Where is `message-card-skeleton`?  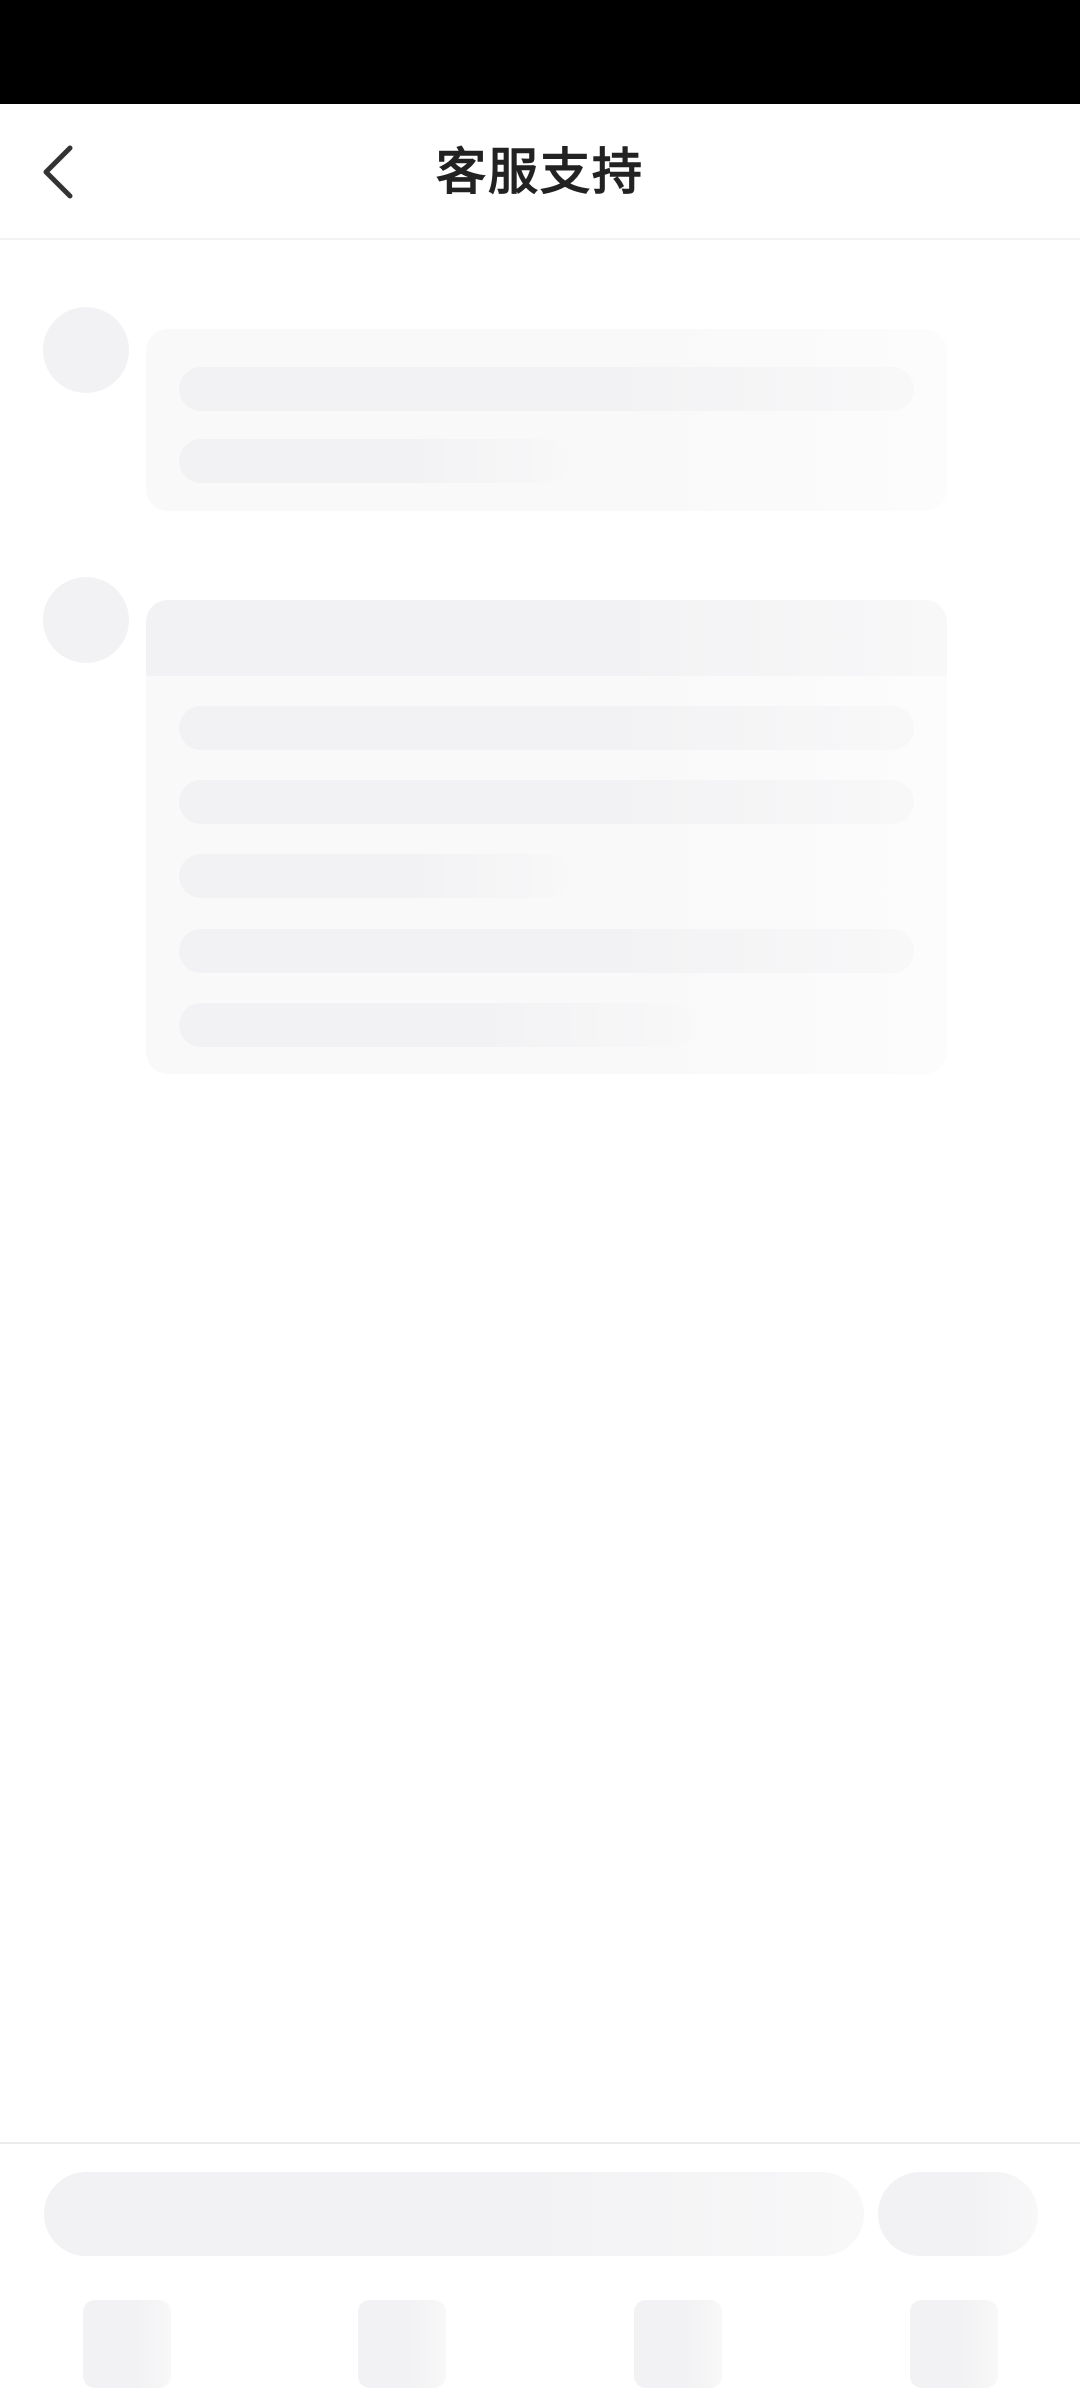
message-card-skeleton is located at coordinates (546, 837).